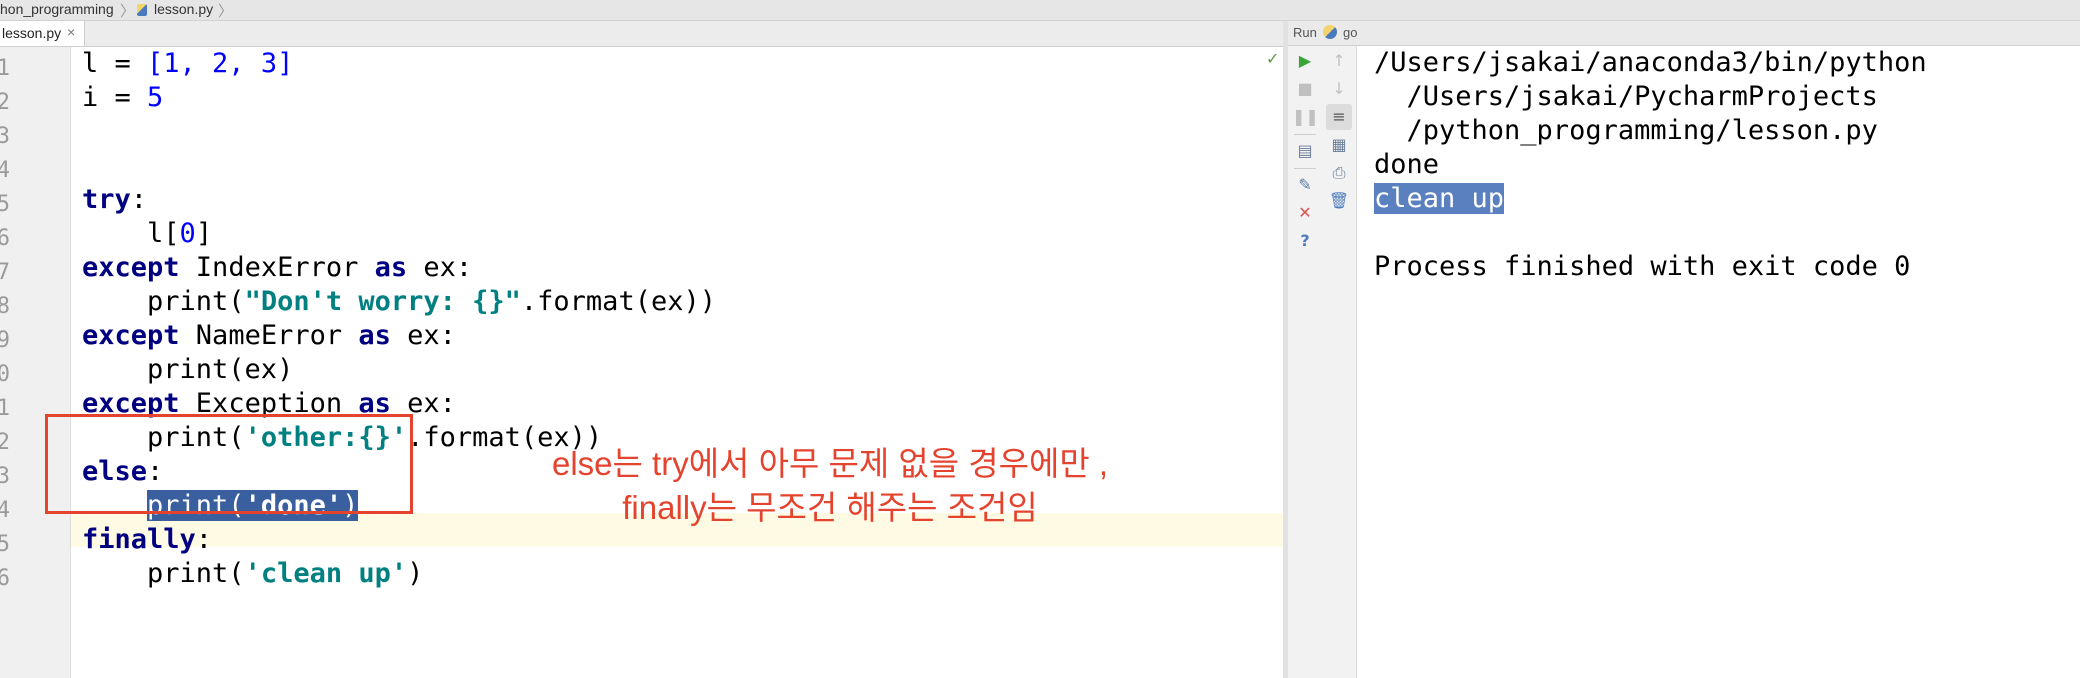 The height and width of the screenshot is (678, 2080). I want to click on annotation-line-2: finally는 무조건 해주는 조건임, so click(830, 507).